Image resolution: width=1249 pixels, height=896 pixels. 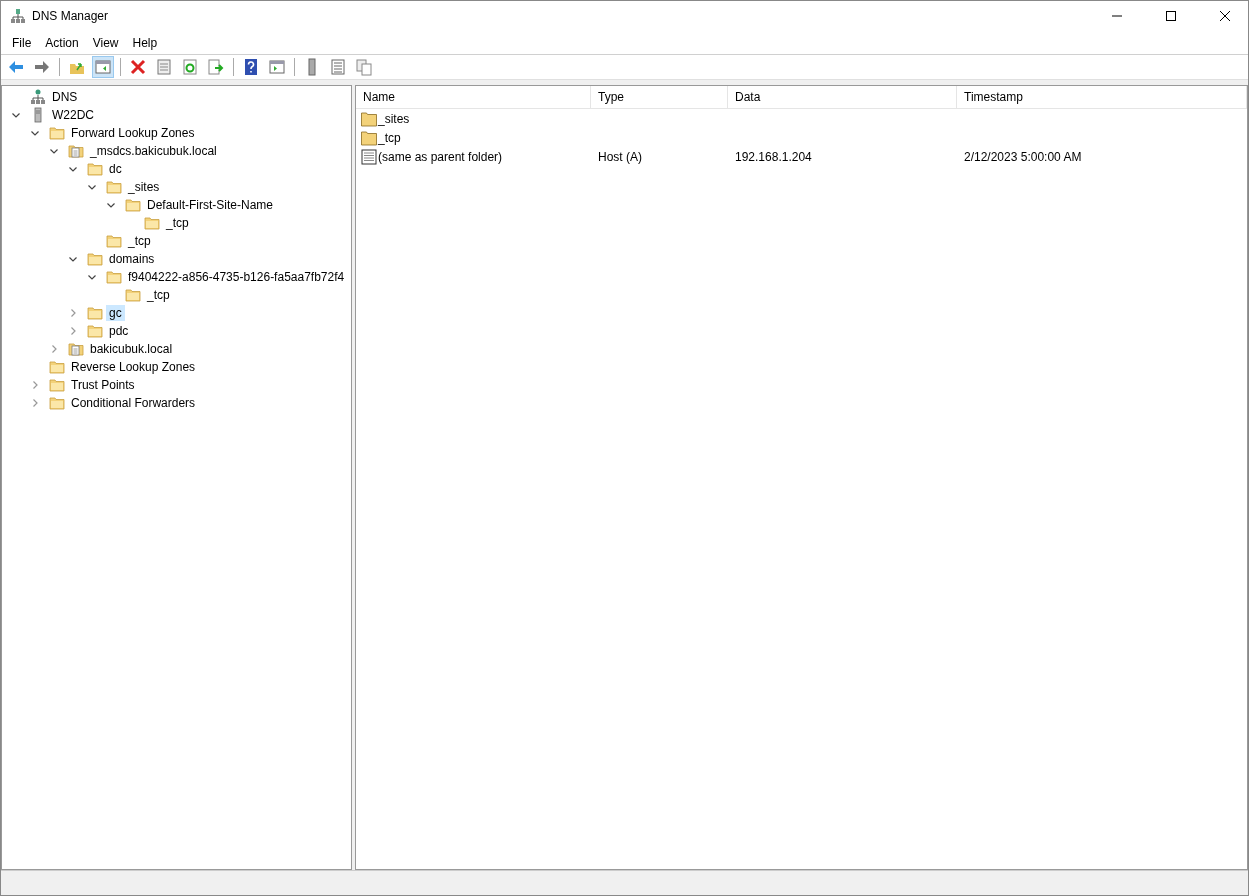 What do you see at coordinates (369, 156) in the screenshot?
I see `record-icon` at bounding box center [369, 156].